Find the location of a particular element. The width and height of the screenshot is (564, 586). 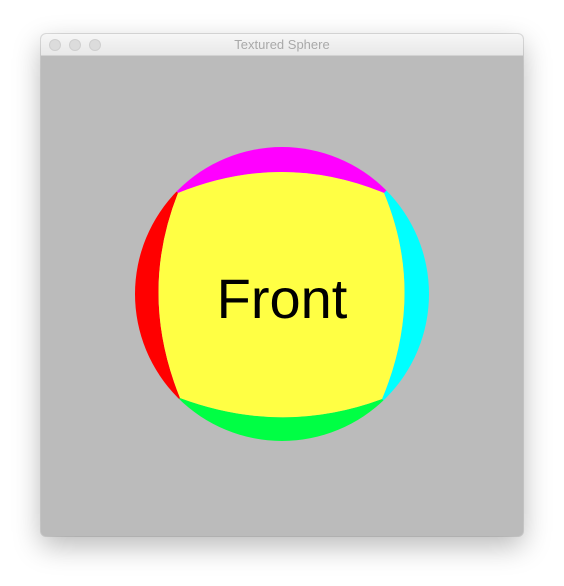

front-face-label: Front is located at coordinates (282, 298).